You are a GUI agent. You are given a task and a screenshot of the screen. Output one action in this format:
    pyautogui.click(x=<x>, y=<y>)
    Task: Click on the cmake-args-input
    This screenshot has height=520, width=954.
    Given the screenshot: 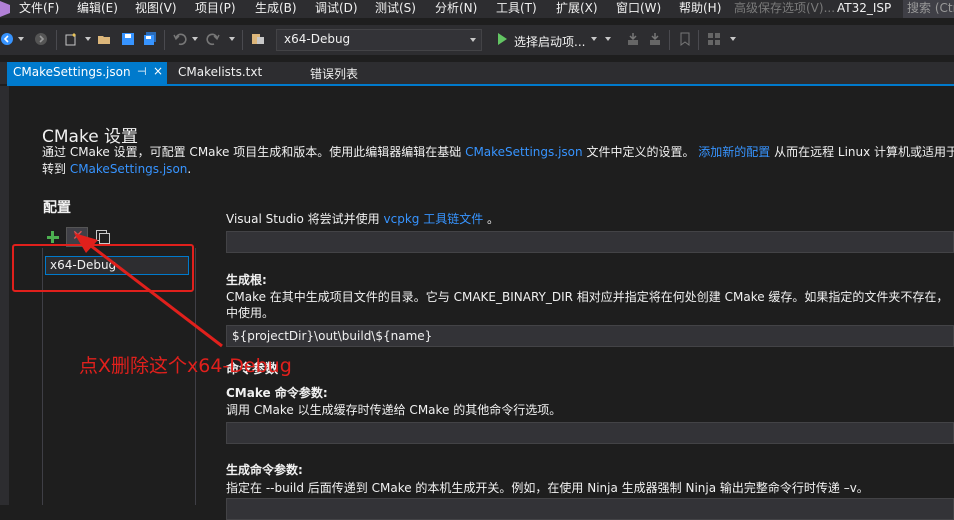 What is the action you would take?
    pyautogui.click(x=590, y=433)
    